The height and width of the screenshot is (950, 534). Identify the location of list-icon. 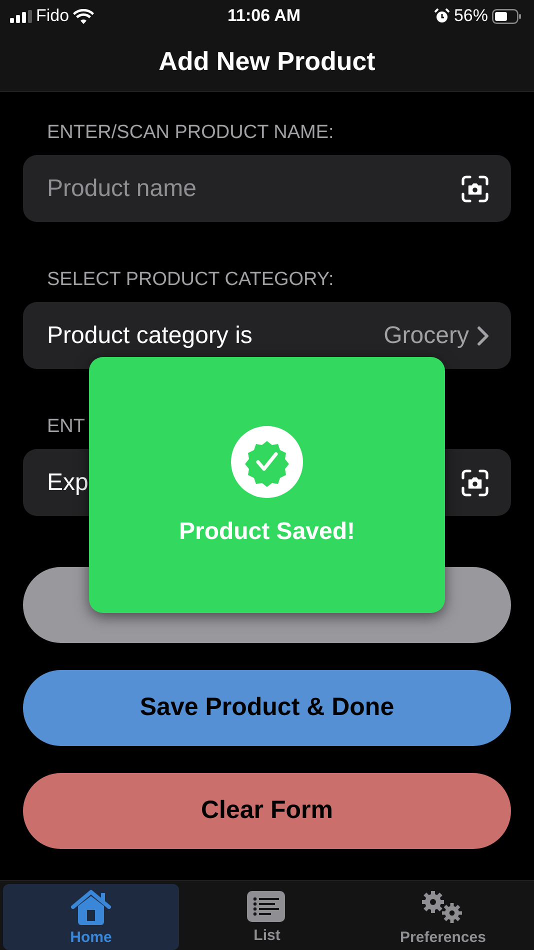
(267, 906).